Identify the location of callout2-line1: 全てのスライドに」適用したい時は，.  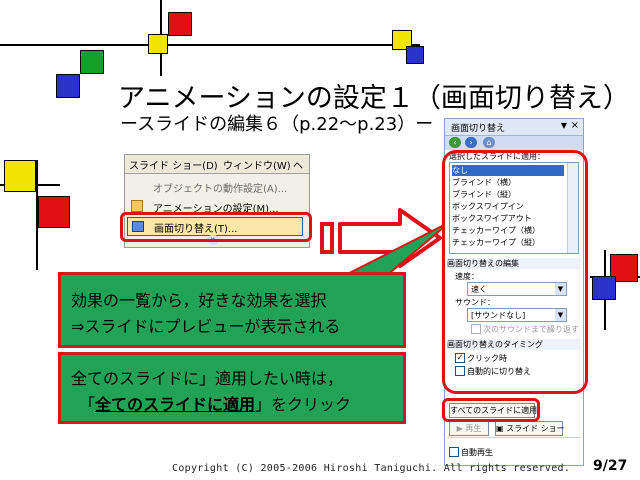
(207, 378).